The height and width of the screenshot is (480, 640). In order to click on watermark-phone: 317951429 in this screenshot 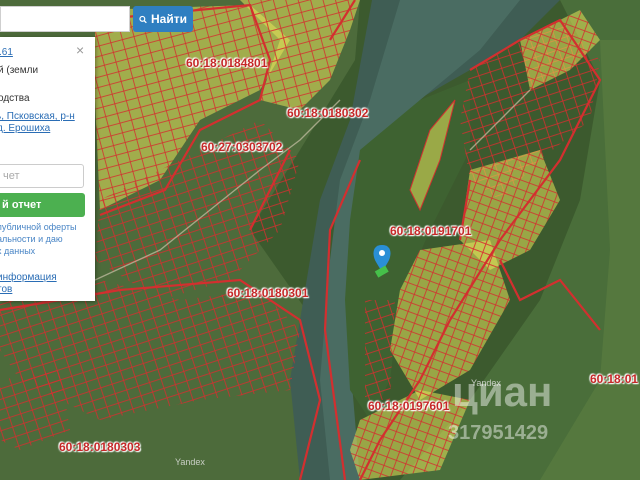, I will do `click(498, 433)`.